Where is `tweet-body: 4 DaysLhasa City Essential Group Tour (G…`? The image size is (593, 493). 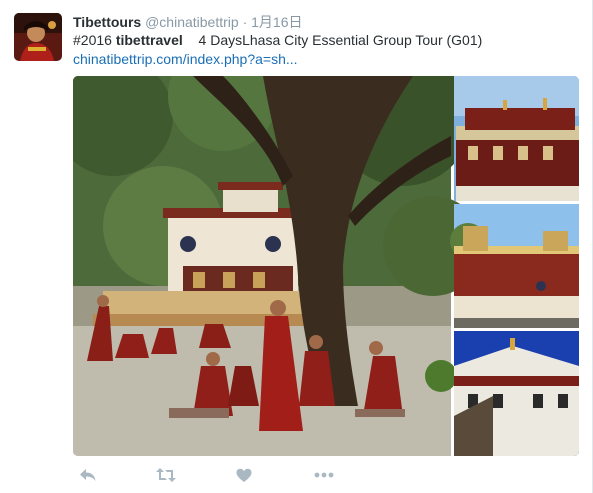
tweet-body: 4 DaysLhasa City Essential Group Tour (G… is located at coordinates (340, 40).